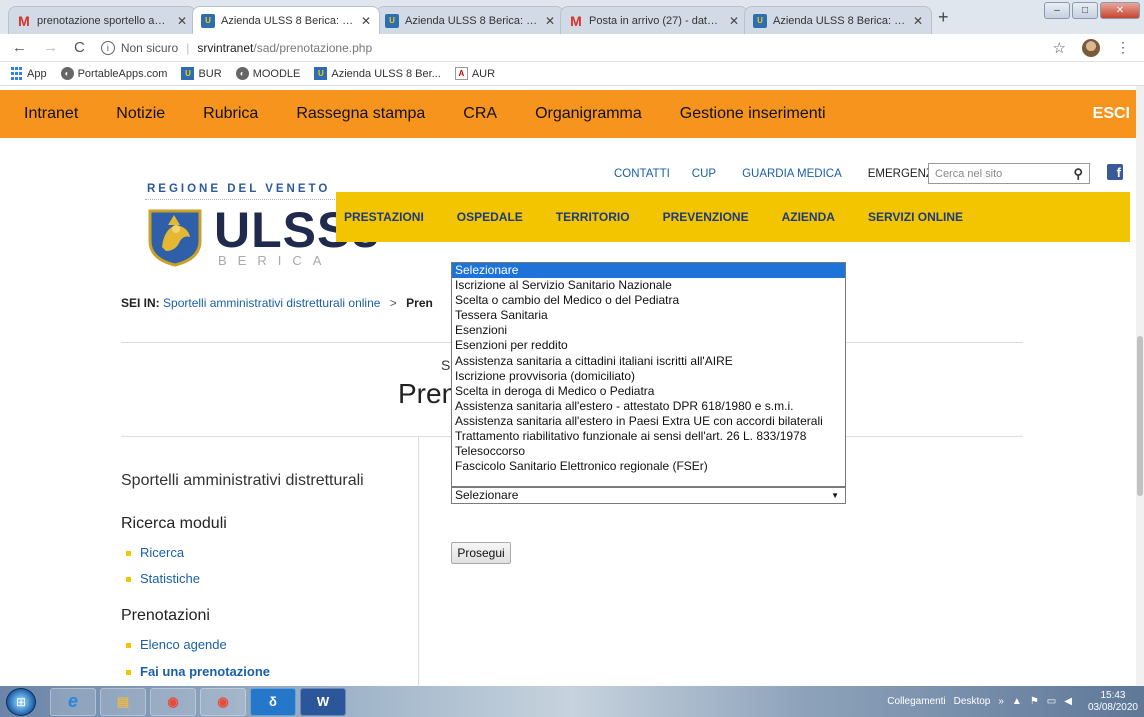 Image resolution: width=1144 pixels, height=717 pixels. Describe the element at coordinates (642, 174) in the screenshot. I see `contatti-link: CONTATTI` at that location.